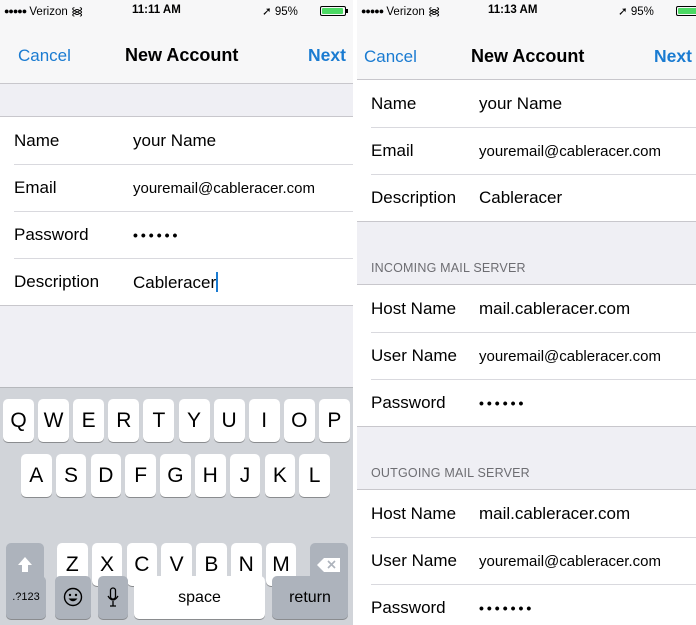 This screenshot has height=625, width=696. I want to click on key-p: P, so click(334, 420).